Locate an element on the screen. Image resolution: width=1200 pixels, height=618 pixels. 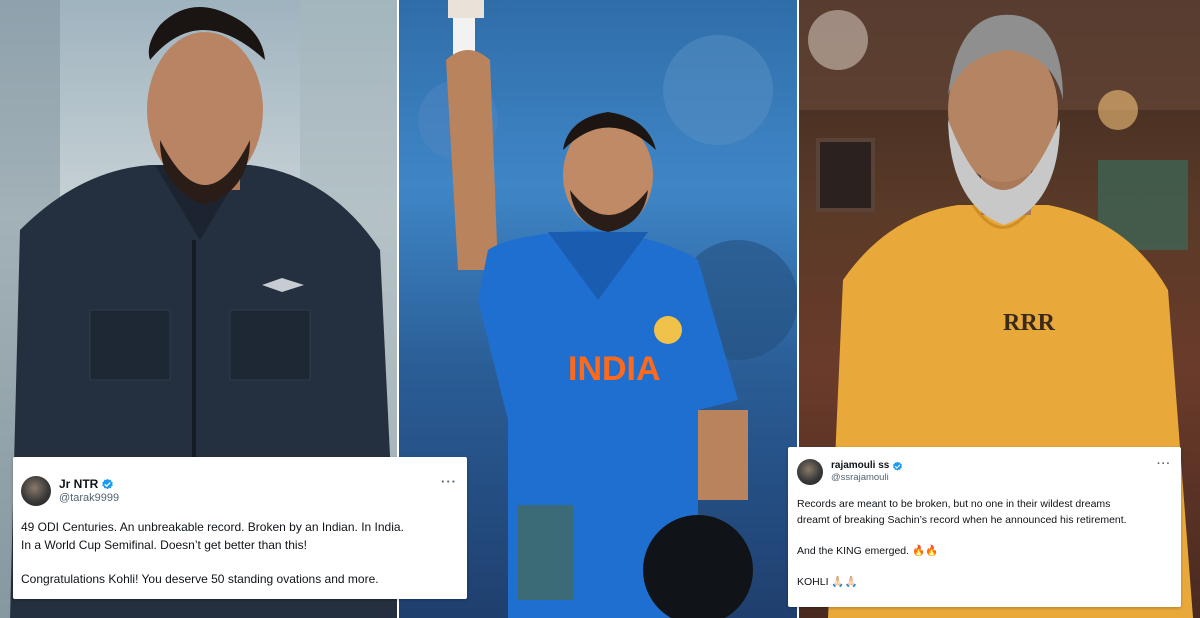
display-name: Jr NTR is located at coordinates (78, 484).